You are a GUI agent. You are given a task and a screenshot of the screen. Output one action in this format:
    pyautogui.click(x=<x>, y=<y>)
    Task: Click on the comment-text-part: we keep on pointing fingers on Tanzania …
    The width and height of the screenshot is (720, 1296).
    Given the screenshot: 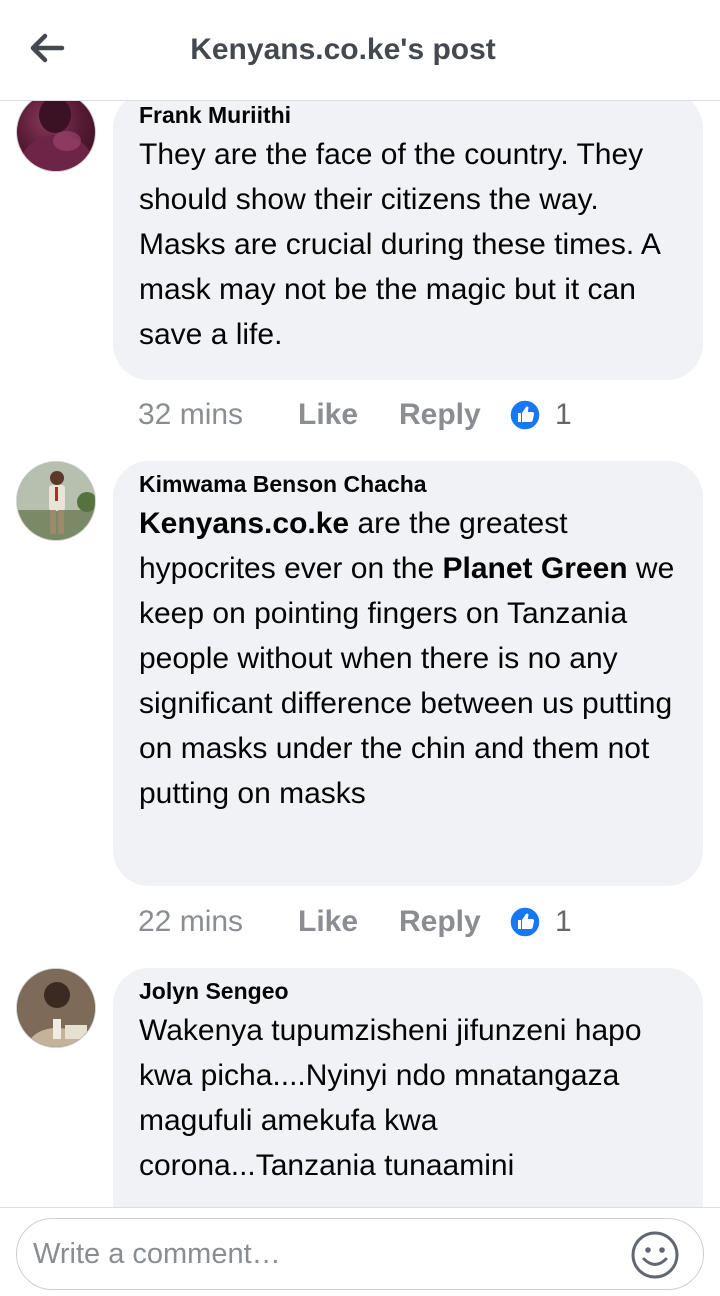 What is the action you would take?
    pyautogui.click(x=407, y=681)
    